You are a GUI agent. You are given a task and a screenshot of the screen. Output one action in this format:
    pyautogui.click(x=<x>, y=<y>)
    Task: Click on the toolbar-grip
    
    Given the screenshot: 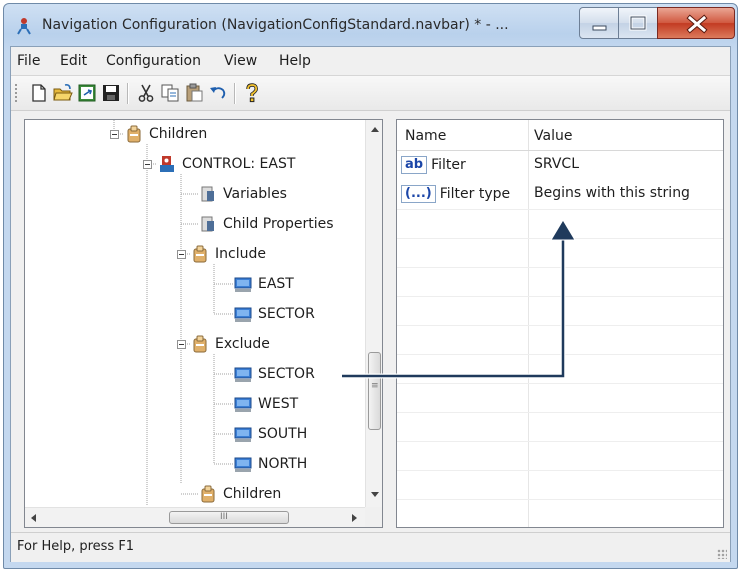 What is the action you would take?
    pyautogui.click(x=16, y=93)
    